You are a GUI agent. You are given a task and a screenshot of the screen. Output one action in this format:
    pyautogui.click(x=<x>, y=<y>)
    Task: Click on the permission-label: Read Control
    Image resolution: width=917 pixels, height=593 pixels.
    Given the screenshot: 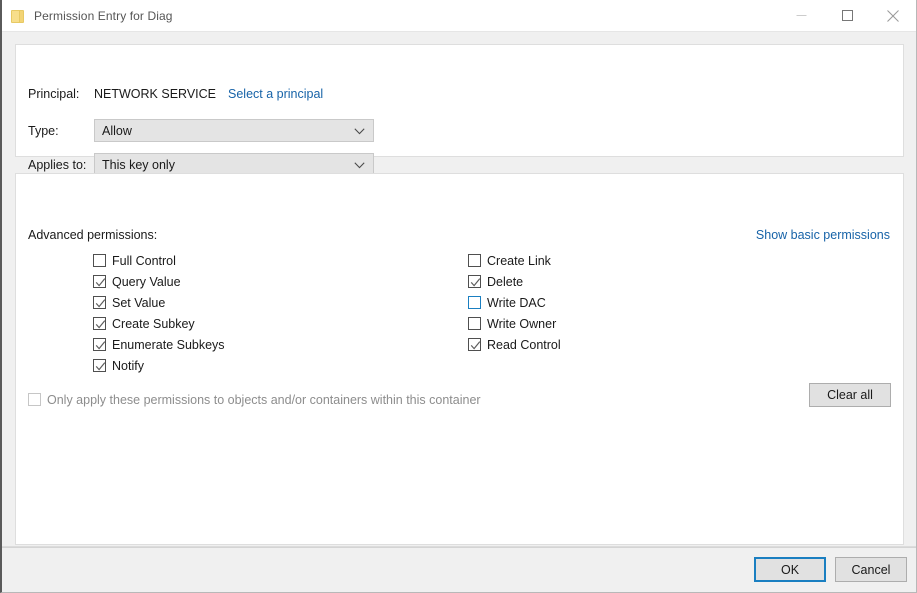 What is the action you would take?
    pyautogui.click(x=524, y=344)
    